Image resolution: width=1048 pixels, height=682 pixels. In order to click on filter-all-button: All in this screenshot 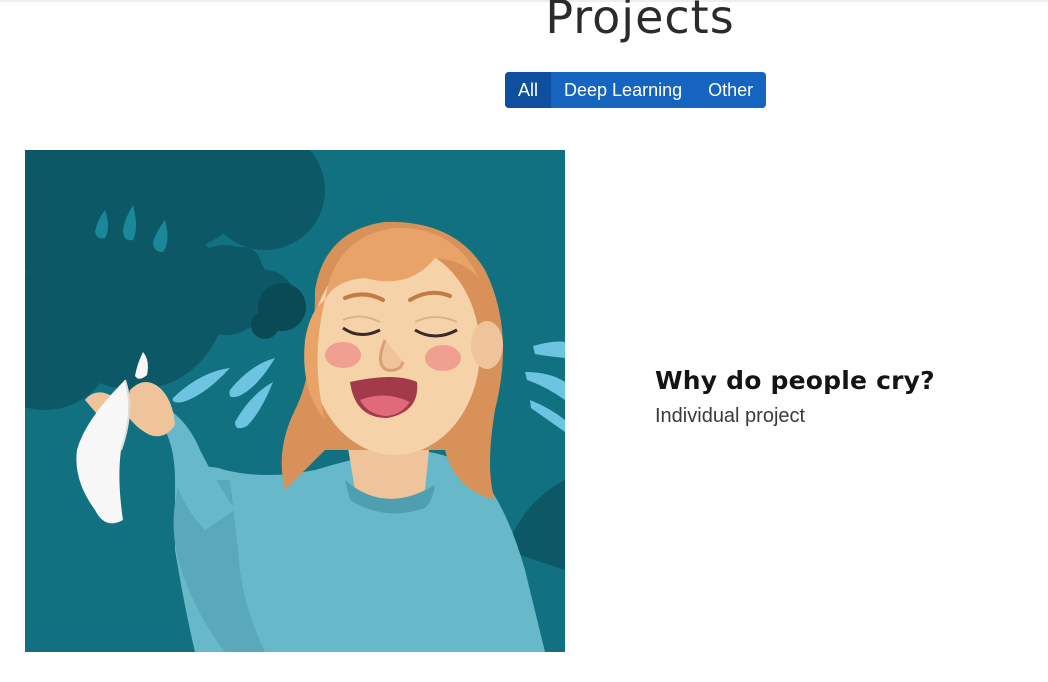, I will do `click(528, 90)`.